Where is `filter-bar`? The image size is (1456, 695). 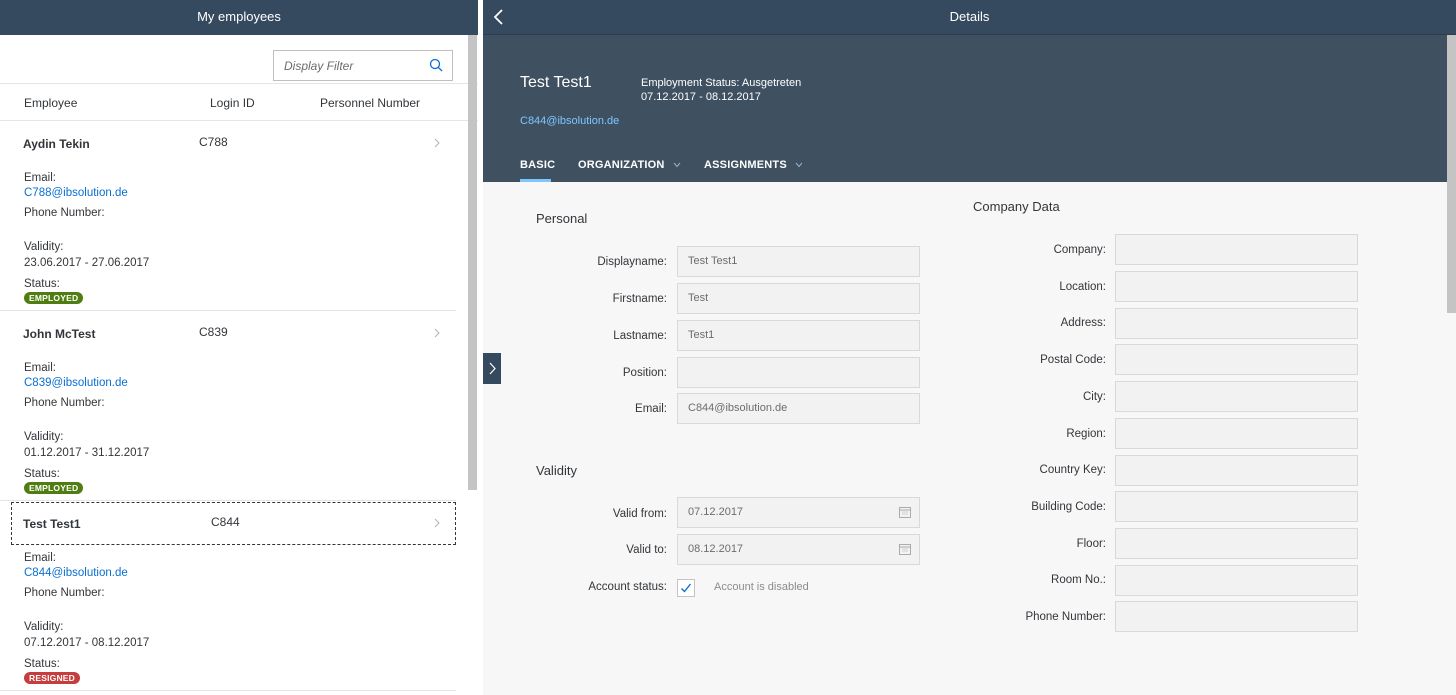 filter-bar is located at coordinates (239, 59).